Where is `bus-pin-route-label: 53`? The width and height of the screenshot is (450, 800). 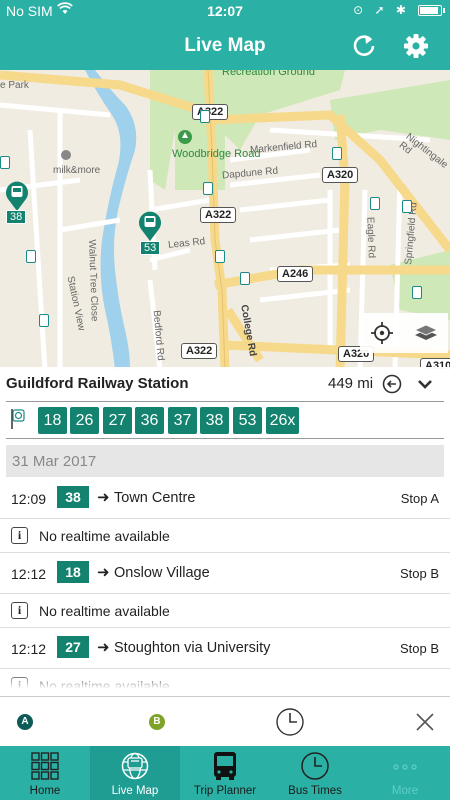
bus-pin-route-label: 53 is located at coordinates (150, 248).